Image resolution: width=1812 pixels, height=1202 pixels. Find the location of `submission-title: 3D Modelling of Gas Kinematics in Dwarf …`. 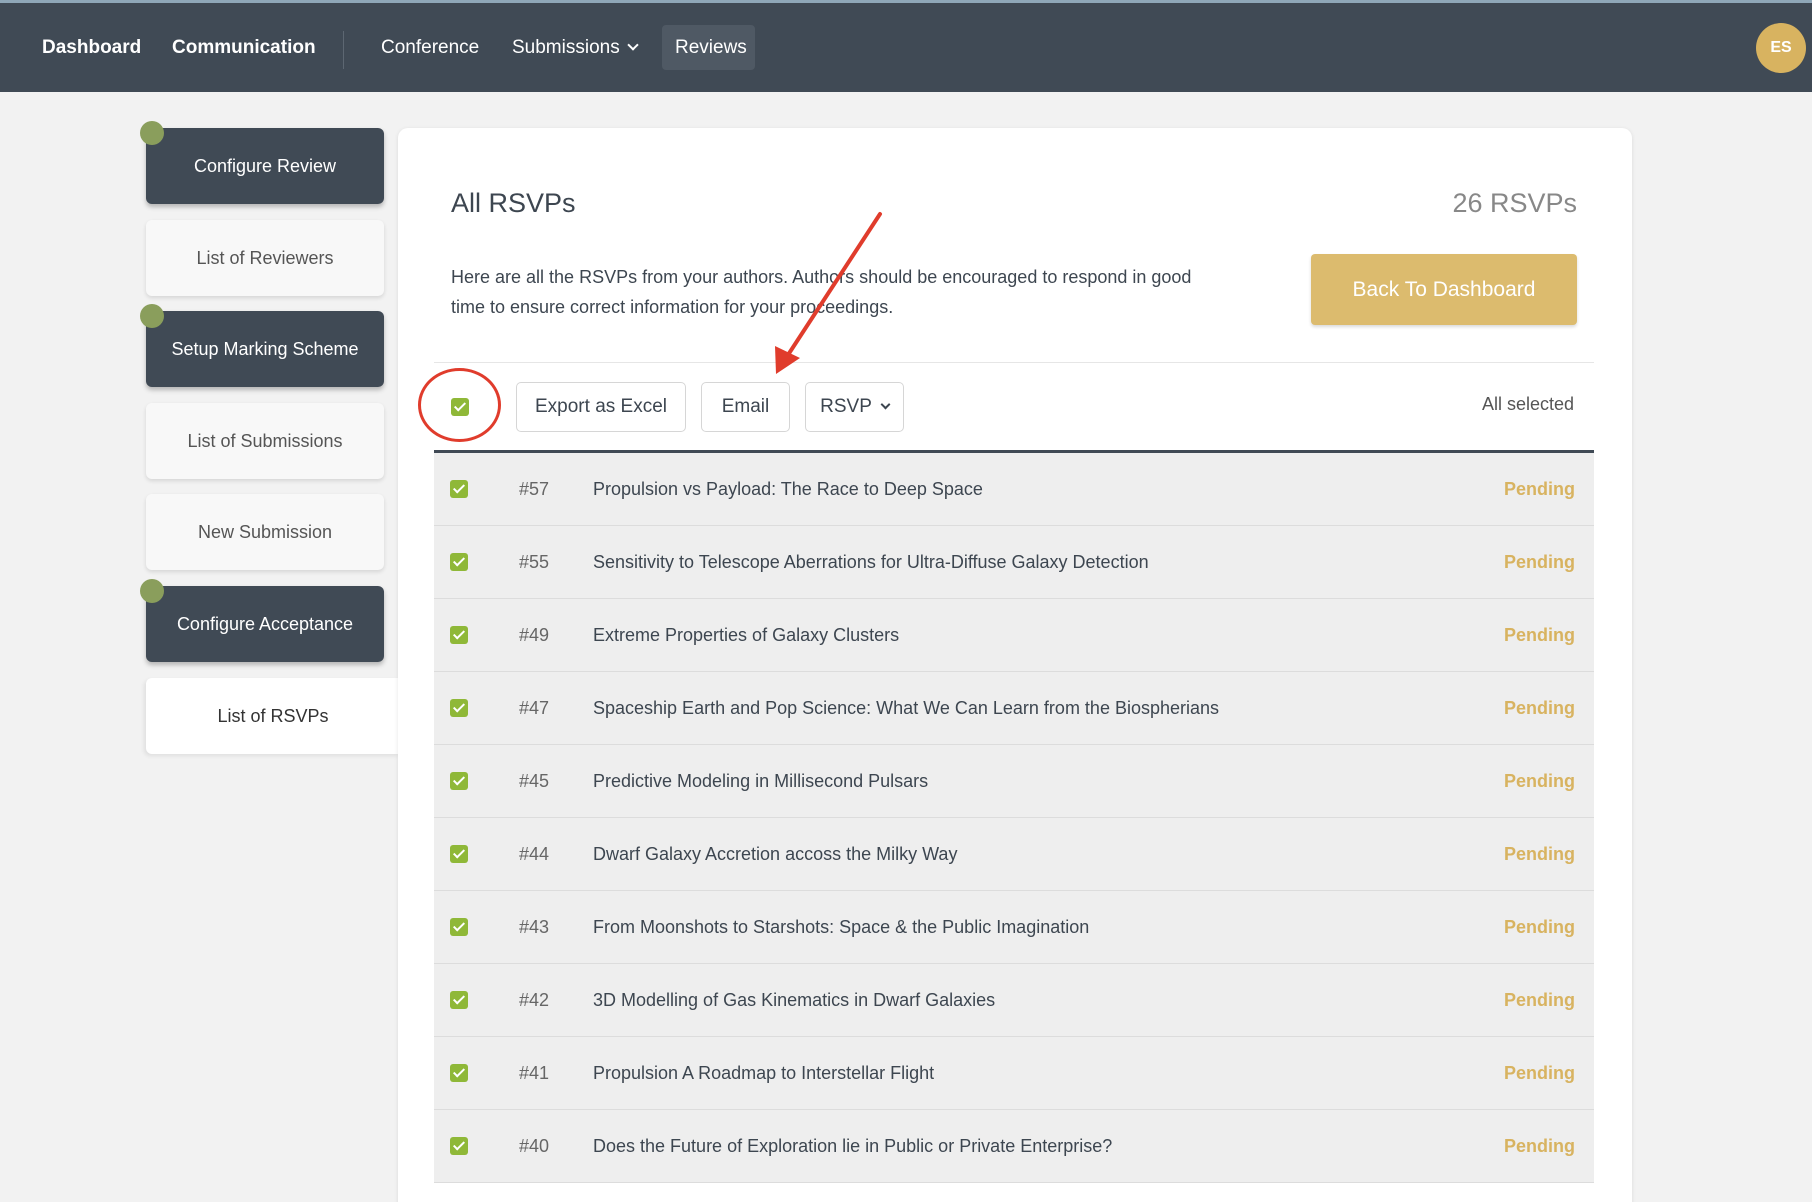

submission-title: 3D Modelling of Gas Kinematics in Dwarf … is located at coordinates (794, 1000).